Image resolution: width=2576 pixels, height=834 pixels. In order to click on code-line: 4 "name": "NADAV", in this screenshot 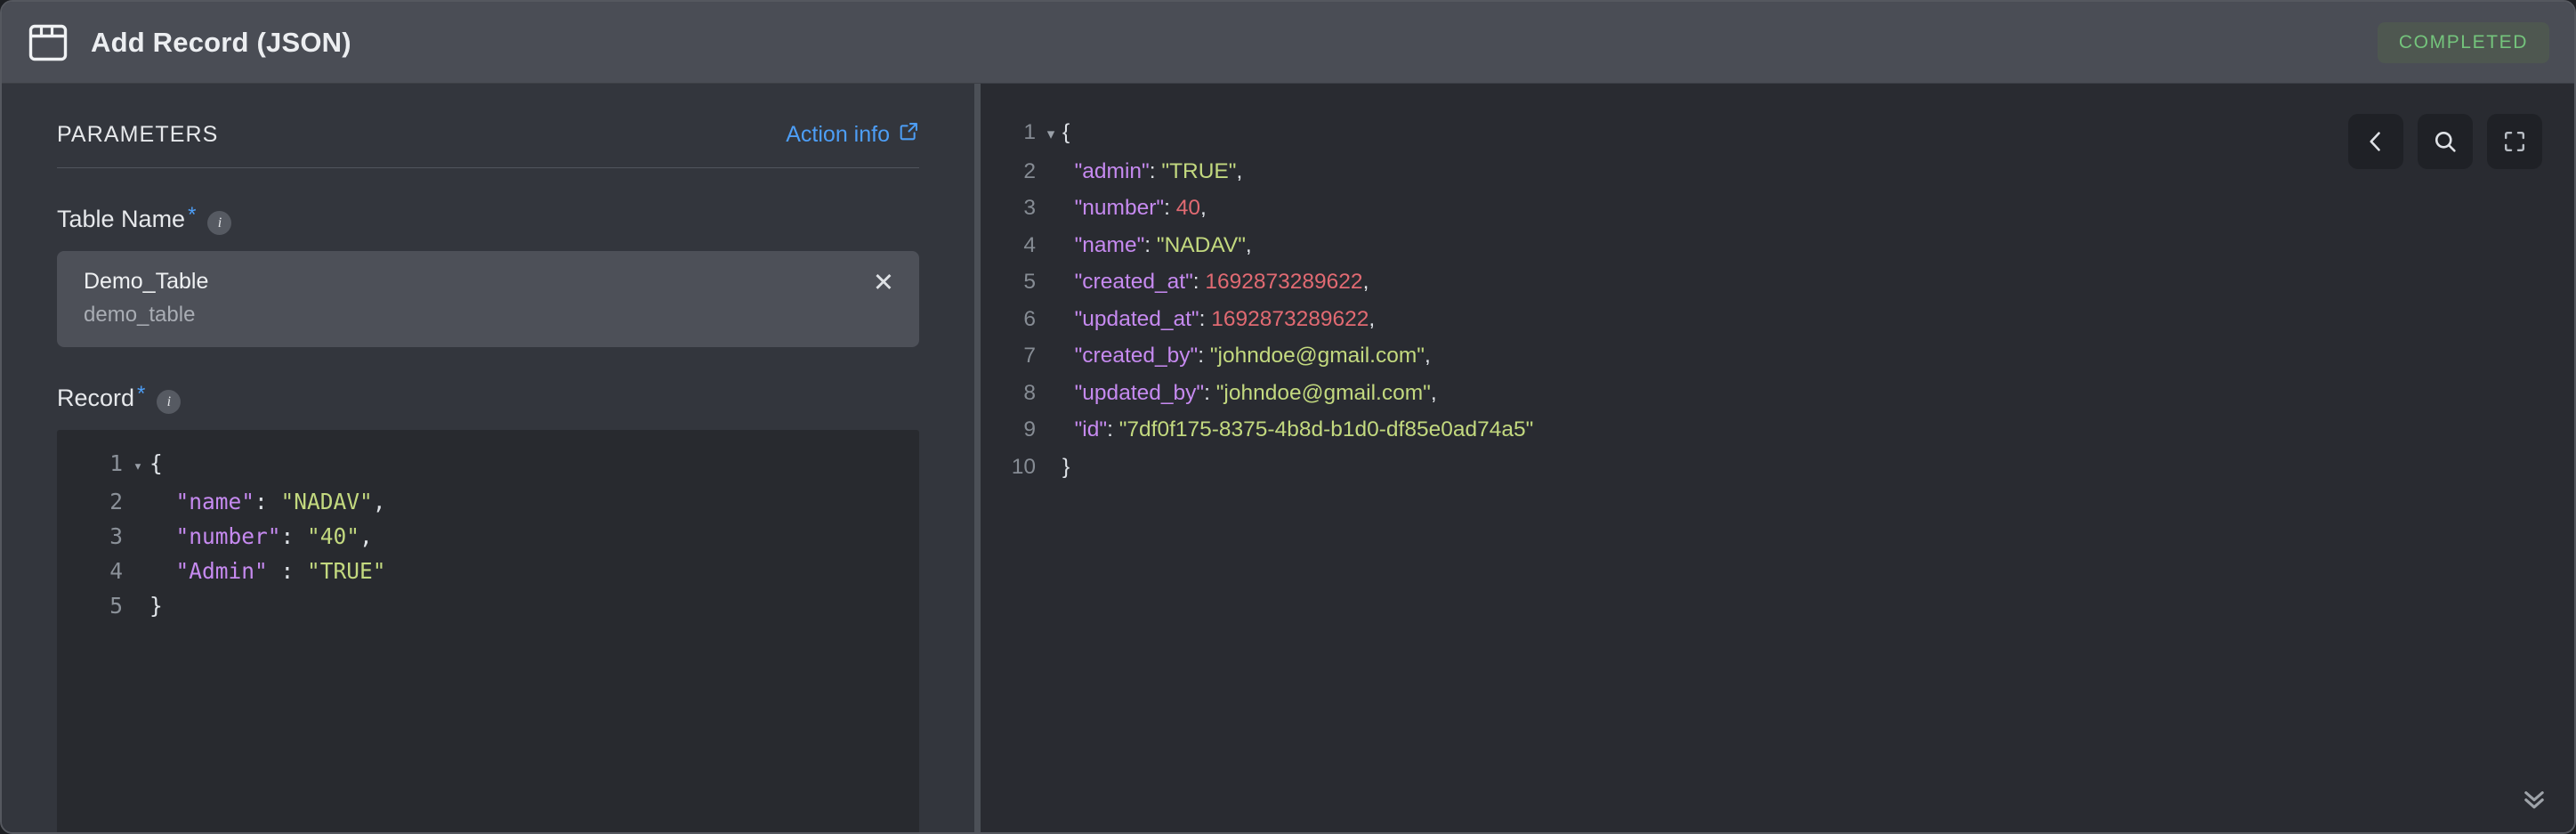, I will do `click(1784, 245)`.